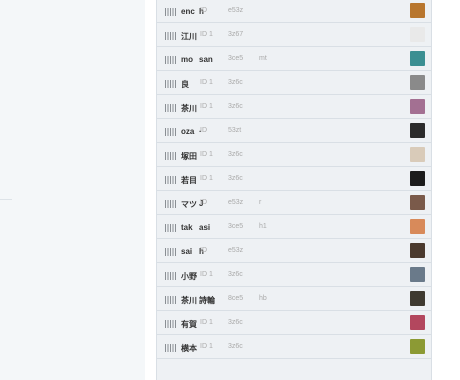  What do you see at coordinates (187, 251) in the screenshot?
I see `user-name: sai` at bounding box center [187, 251].